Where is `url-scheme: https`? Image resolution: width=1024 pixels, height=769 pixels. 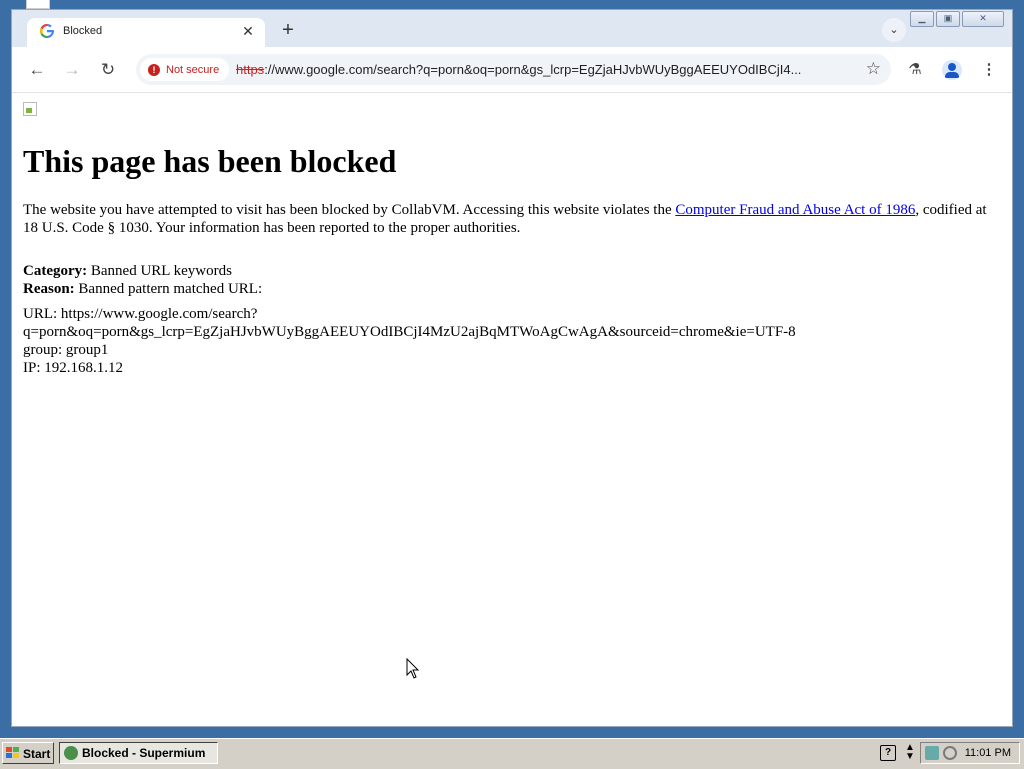 url-scheme: https is located at coordinates (250, 69).